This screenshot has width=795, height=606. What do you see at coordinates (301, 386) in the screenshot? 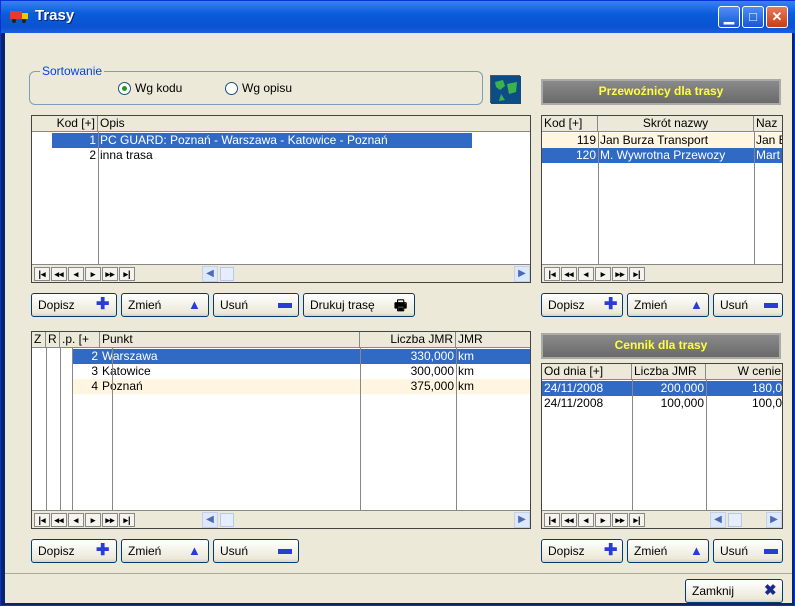
I see `table-row: 4 Poznań 375,000 km` at bounding box center [301, 386].